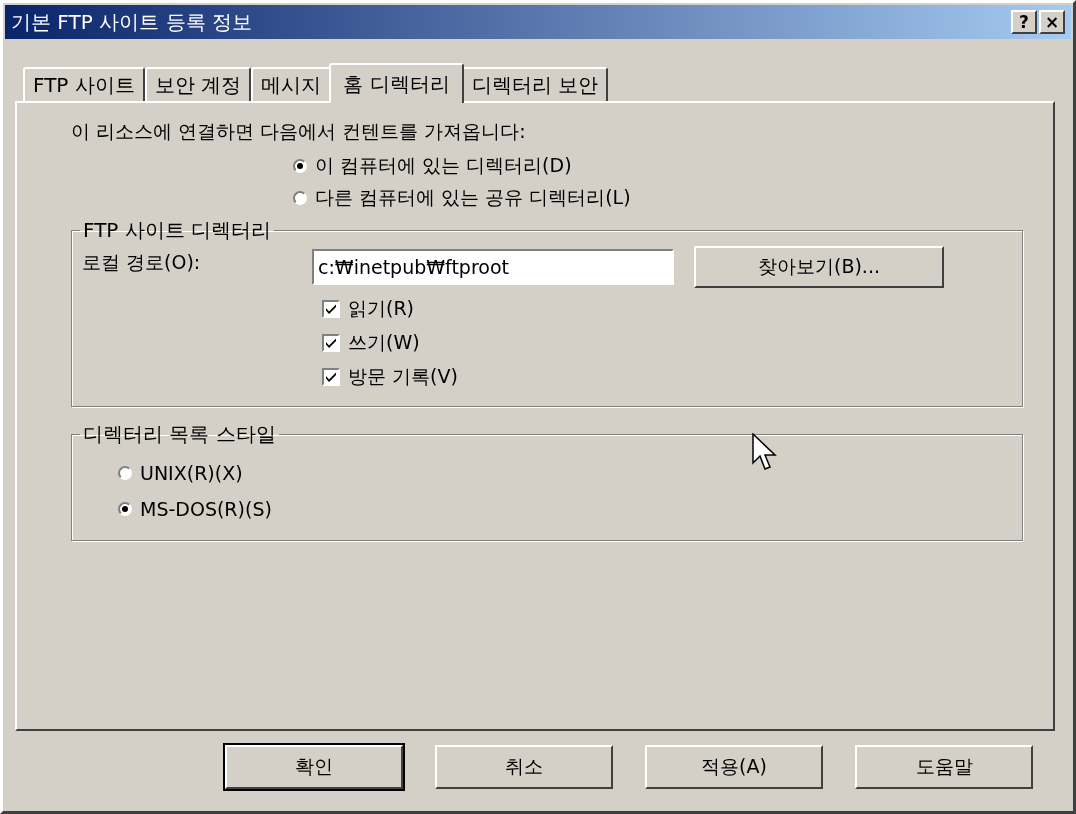 Image resolution: width=1076 pixels, height=814 pixels. What do you see at coordinates (493, 267) in the screenshot?
I see `local-path-field: c:₩inetpub₩ftproot` at bounding box center [493, 267].